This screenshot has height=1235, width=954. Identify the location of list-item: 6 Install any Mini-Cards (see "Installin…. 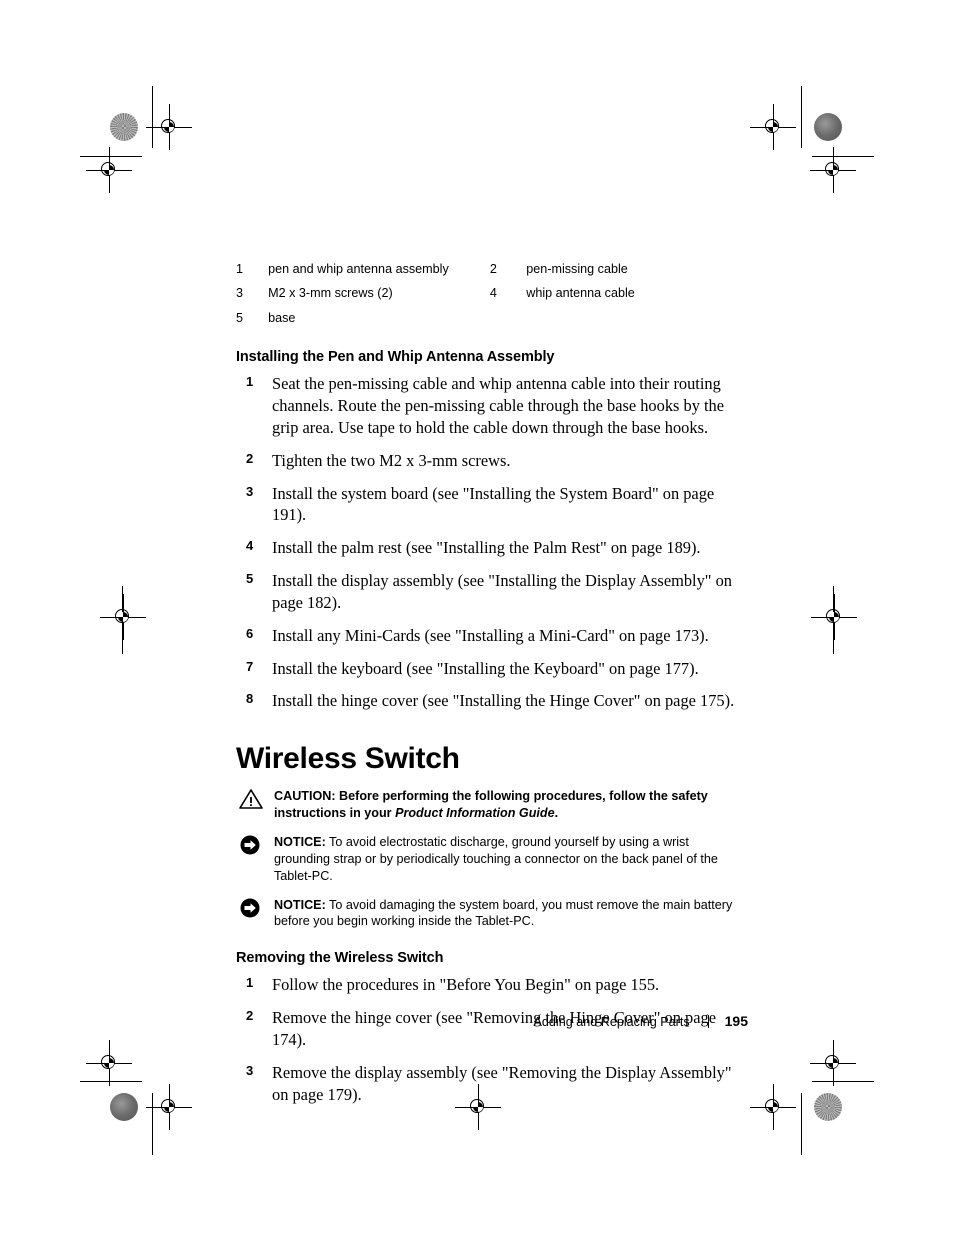
(492, 636).